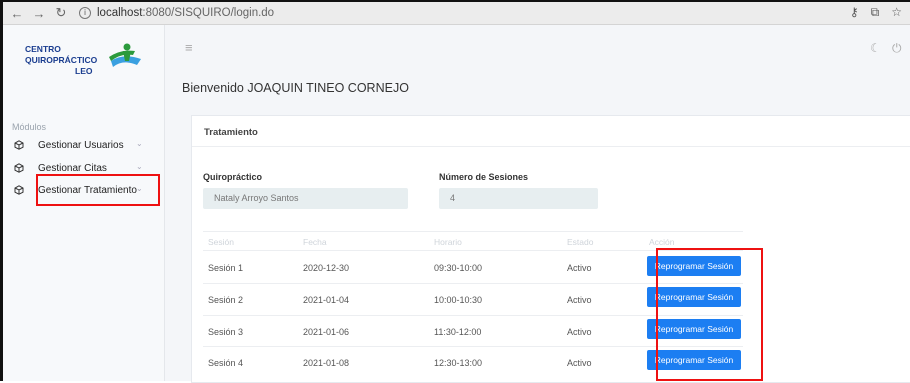 The image size is (910, 383). What do you see at coordinates (208, 13) in the screenshot?
I see `address-path: :8080/SISQUIRO/login.do` at bounding box center [208, 13].